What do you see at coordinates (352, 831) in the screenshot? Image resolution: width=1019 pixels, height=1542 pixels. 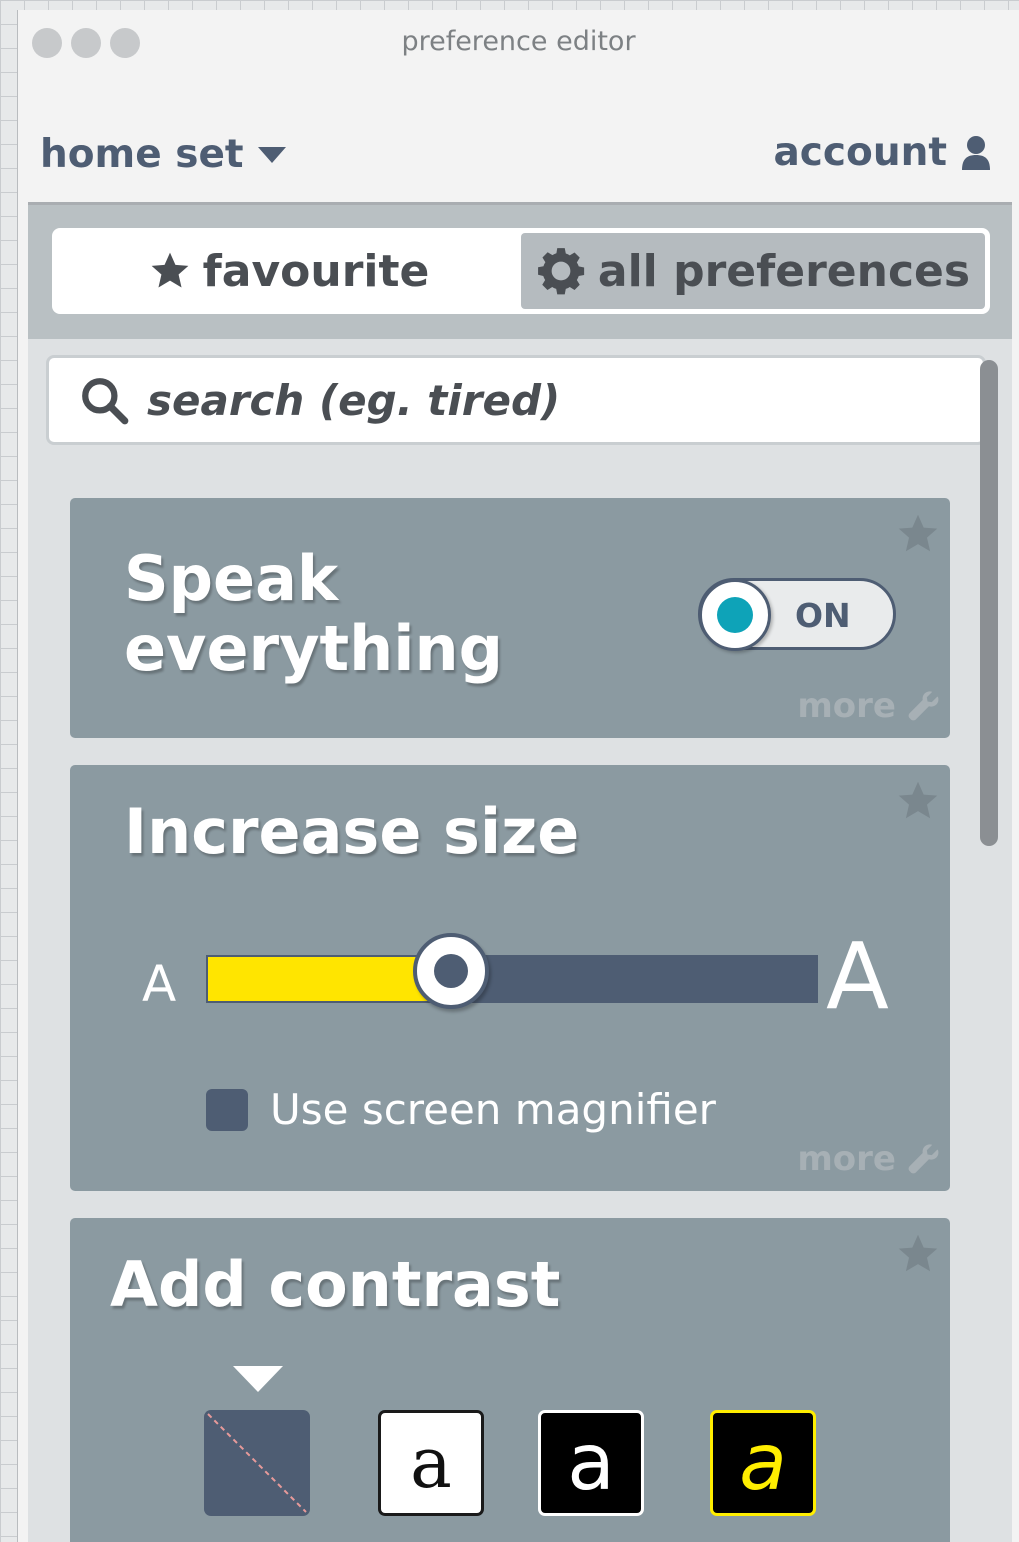 I see `size-title: Increase size` at bounding box center [352, 831].